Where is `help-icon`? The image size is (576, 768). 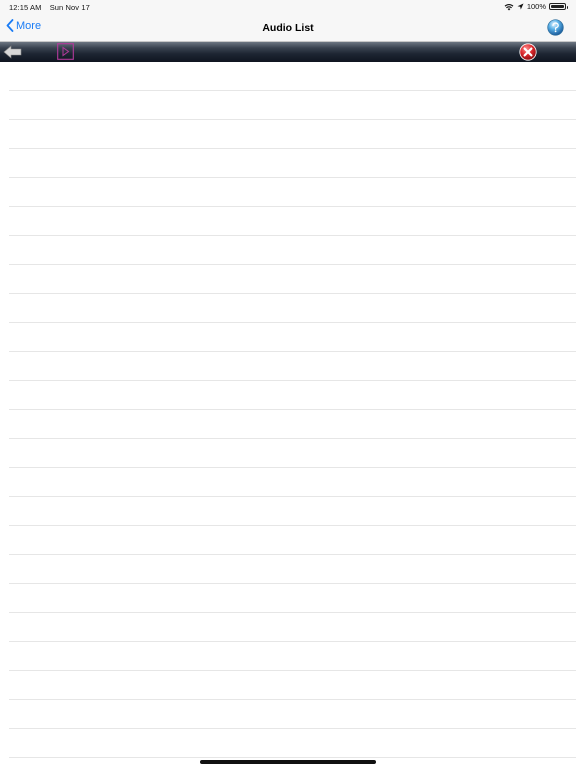
help-icon is located at coordinates (555, 27).